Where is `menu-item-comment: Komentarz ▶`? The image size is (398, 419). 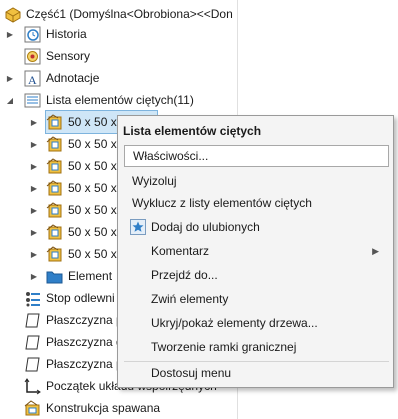 menu-item-comment: Komentarz ▶ is located at coordinates (256, 251).